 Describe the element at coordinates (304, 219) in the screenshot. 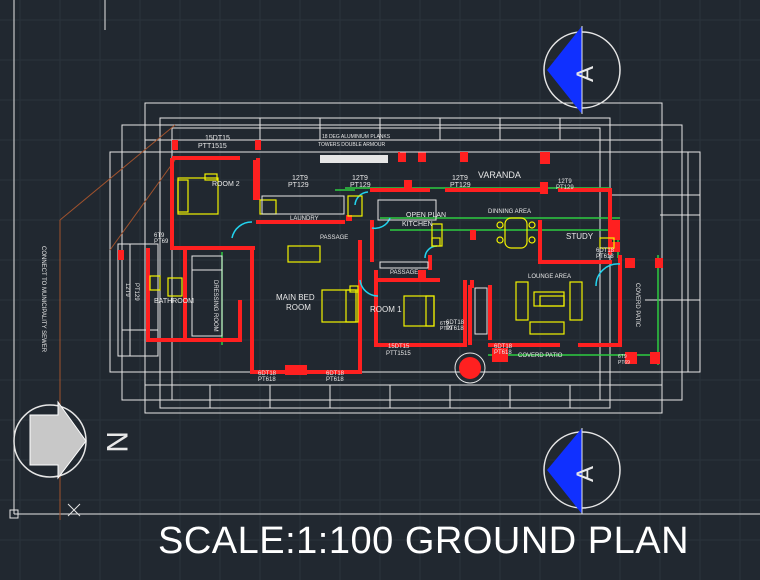

I see `label-laundry: LAUNDRY` at that location.